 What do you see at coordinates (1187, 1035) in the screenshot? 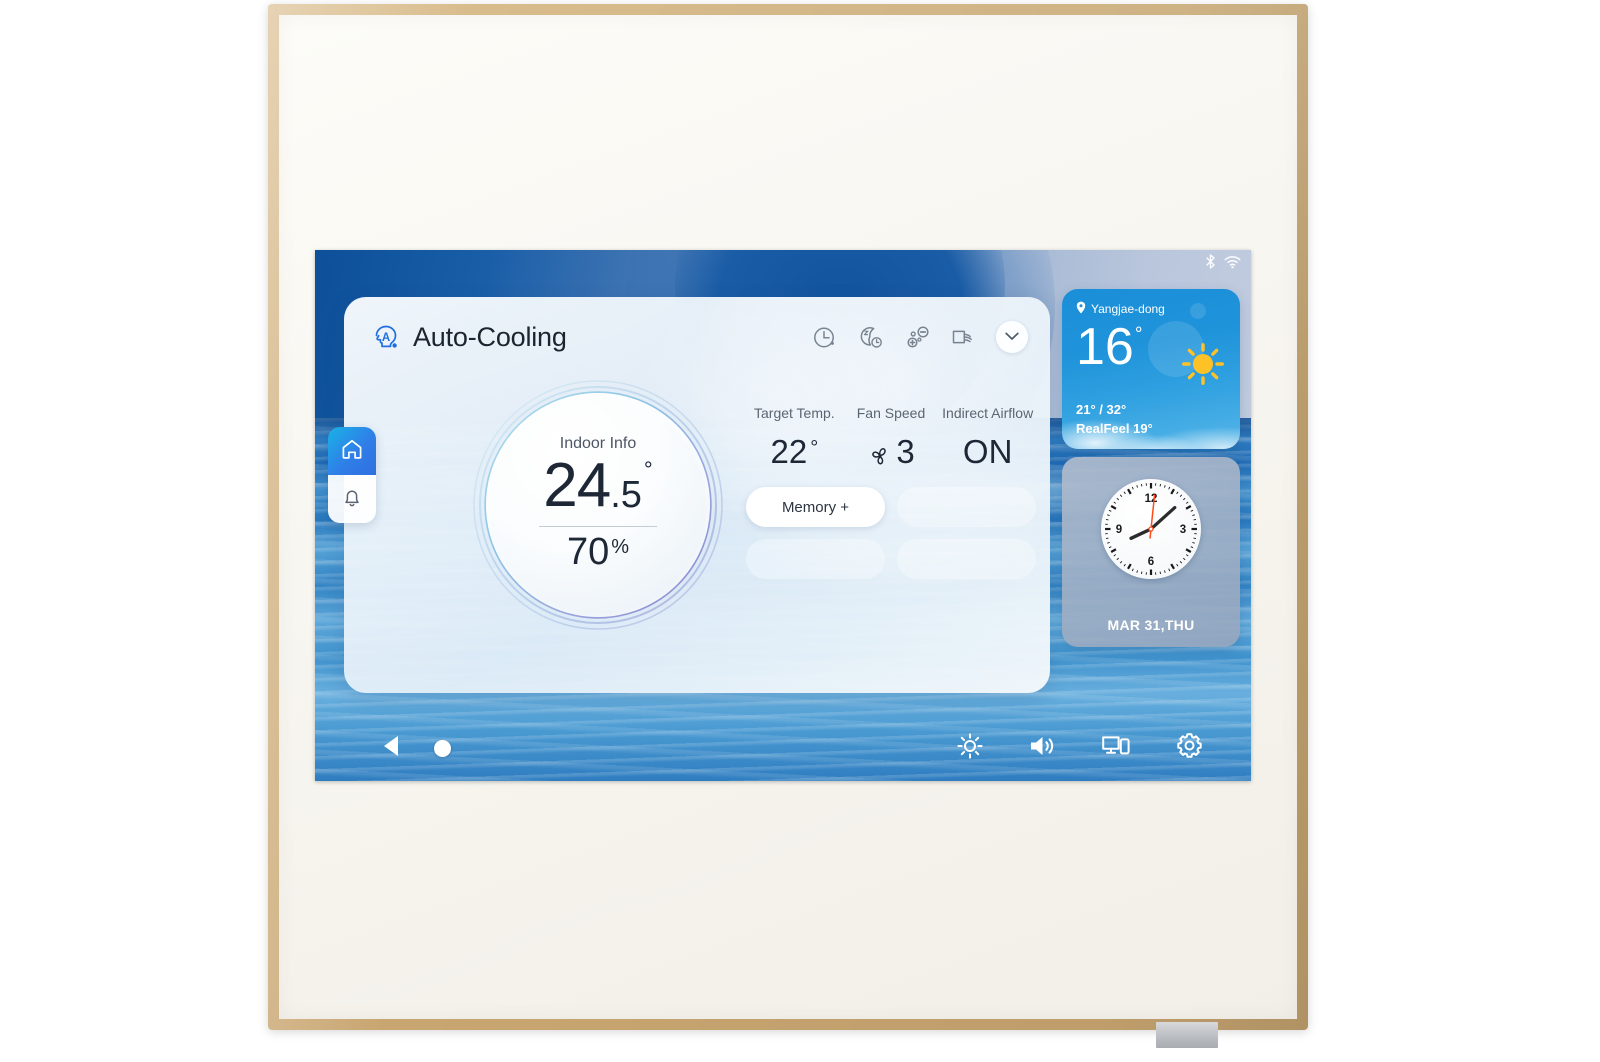
I see `wall-mount-bracket` at bounding box center [1187, 1035].